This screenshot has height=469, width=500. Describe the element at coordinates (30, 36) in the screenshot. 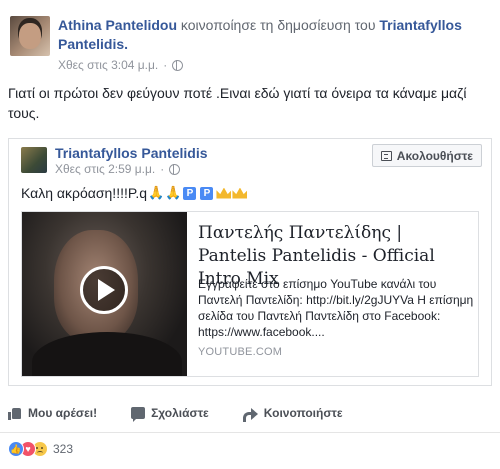

I see `sharer-avatar` at that location.